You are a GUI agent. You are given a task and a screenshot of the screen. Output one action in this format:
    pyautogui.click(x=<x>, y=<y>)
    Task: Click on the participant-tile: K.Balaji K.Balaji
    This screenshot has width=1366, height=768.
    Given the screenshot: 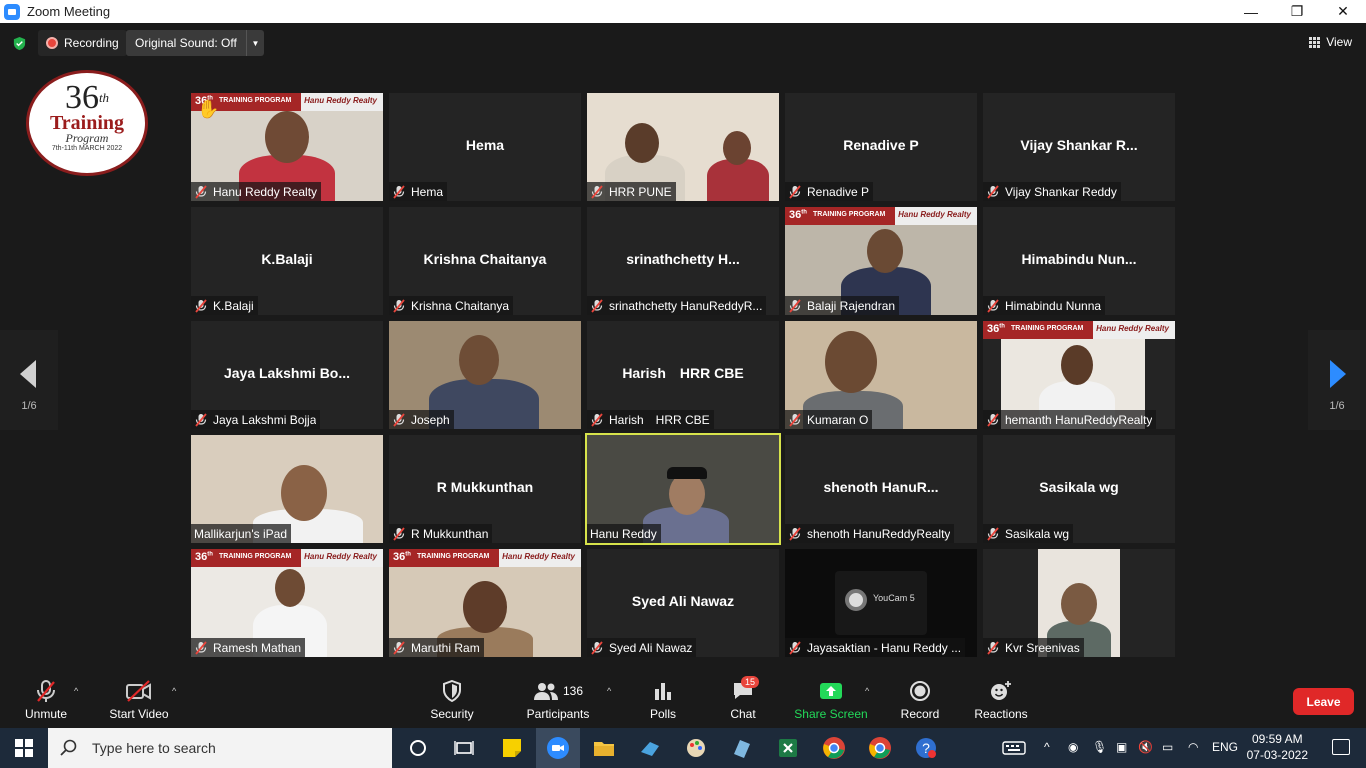 What is the action you would take?
    pyautogui.click(x=287, y=261)
    